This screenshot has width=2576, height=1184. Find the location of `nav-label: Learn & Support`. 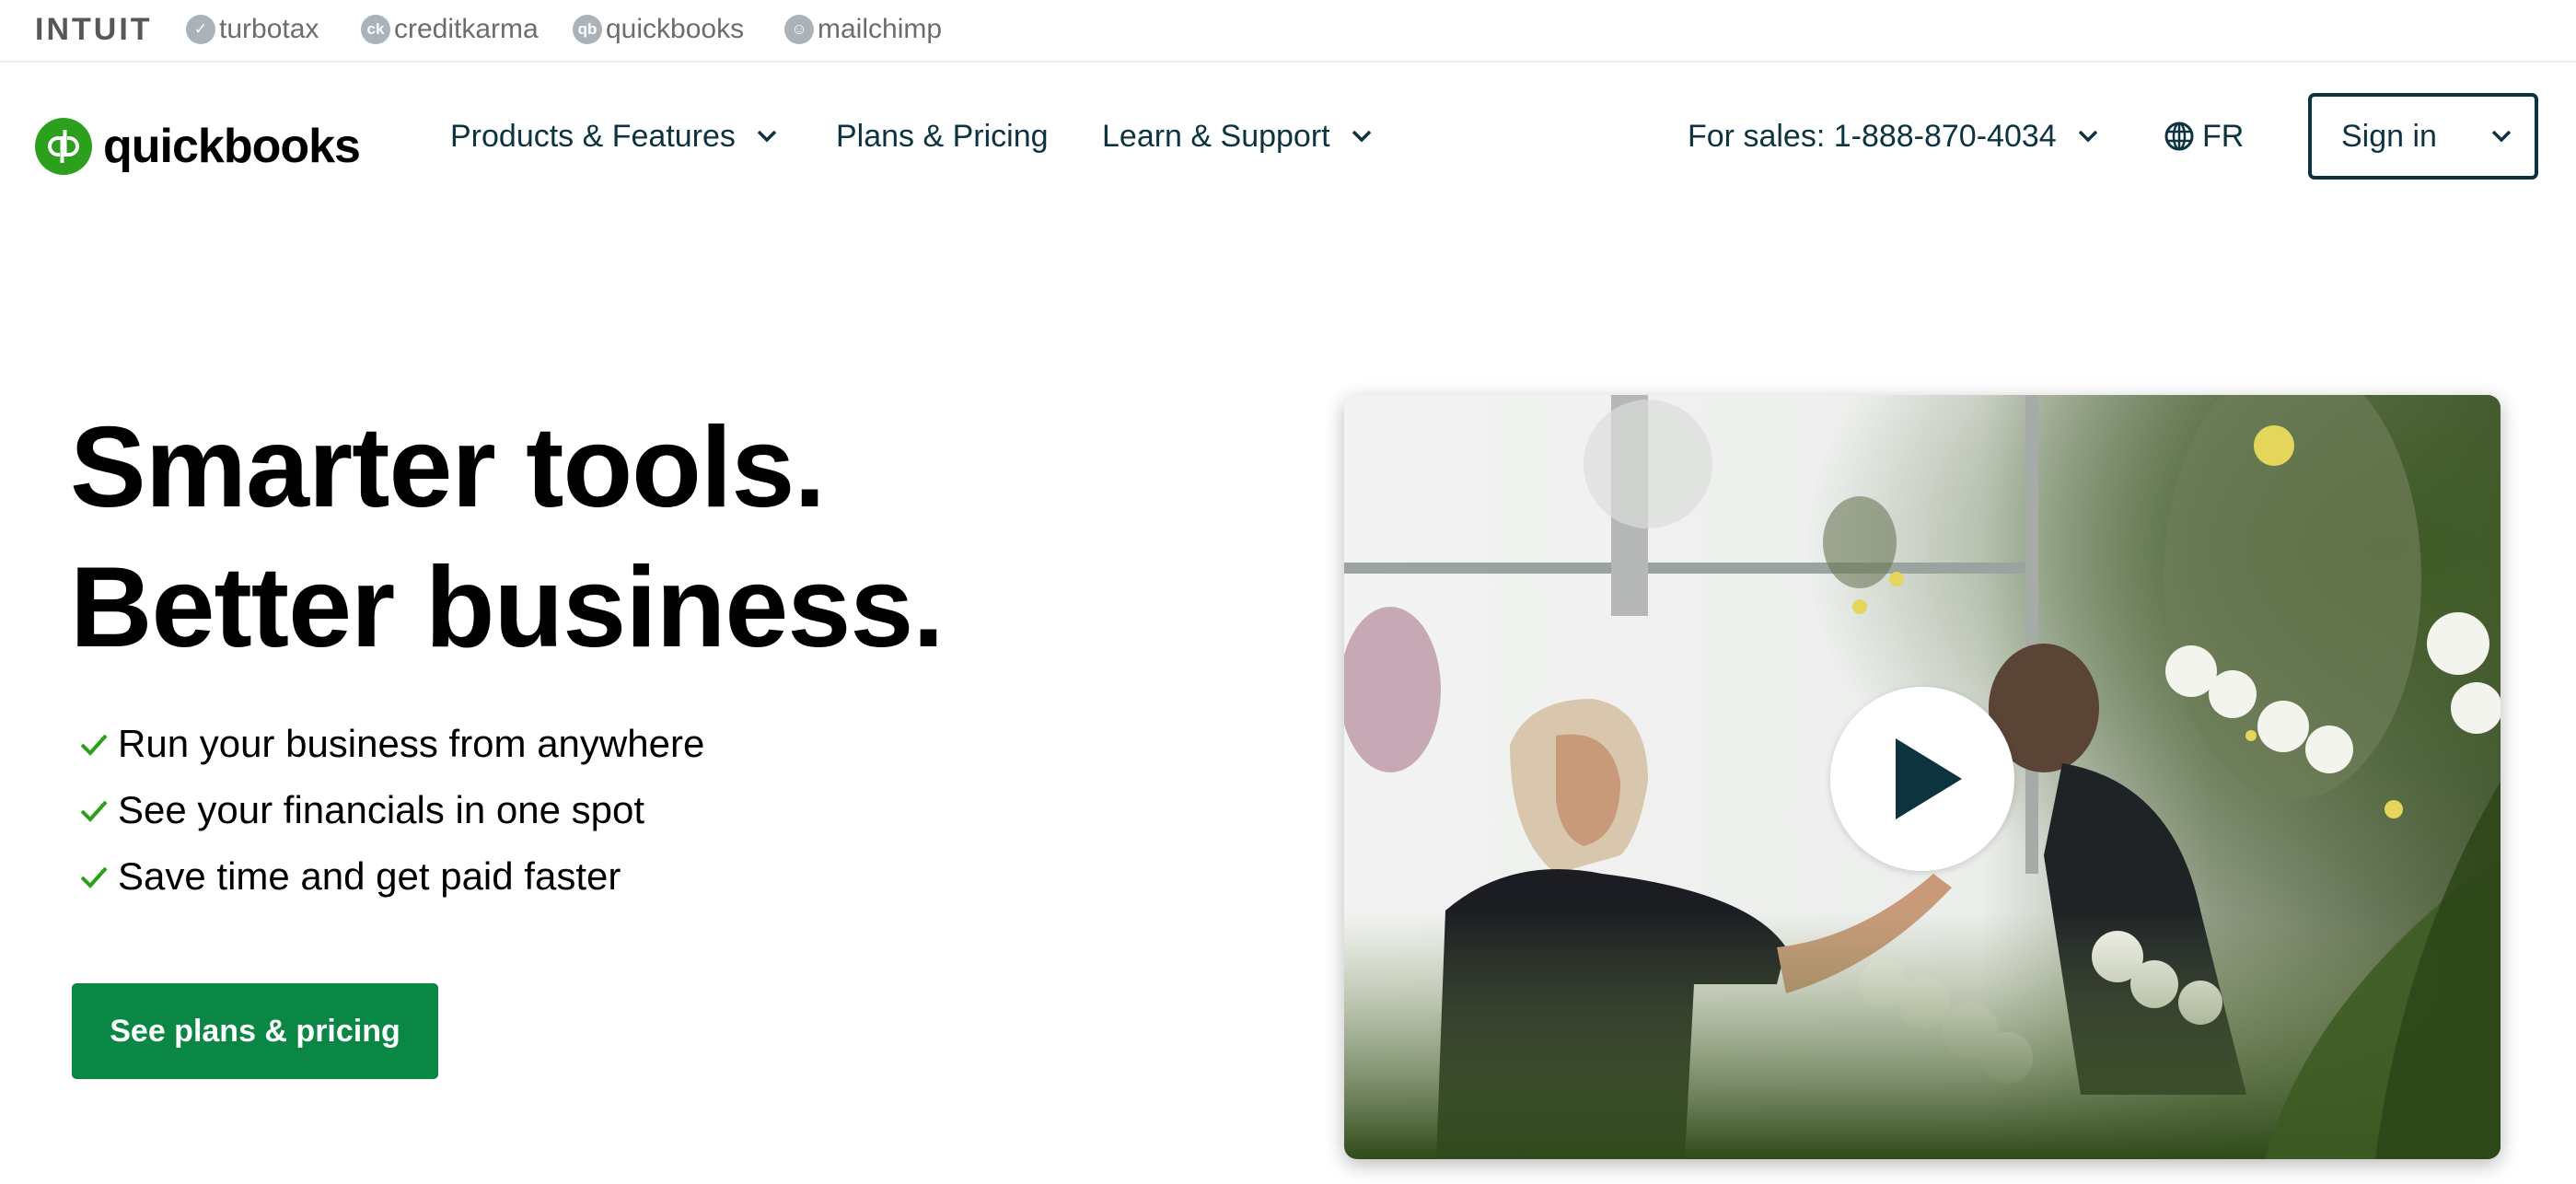

nav-label: Learn & Support is located at coordinates (1216, 136).